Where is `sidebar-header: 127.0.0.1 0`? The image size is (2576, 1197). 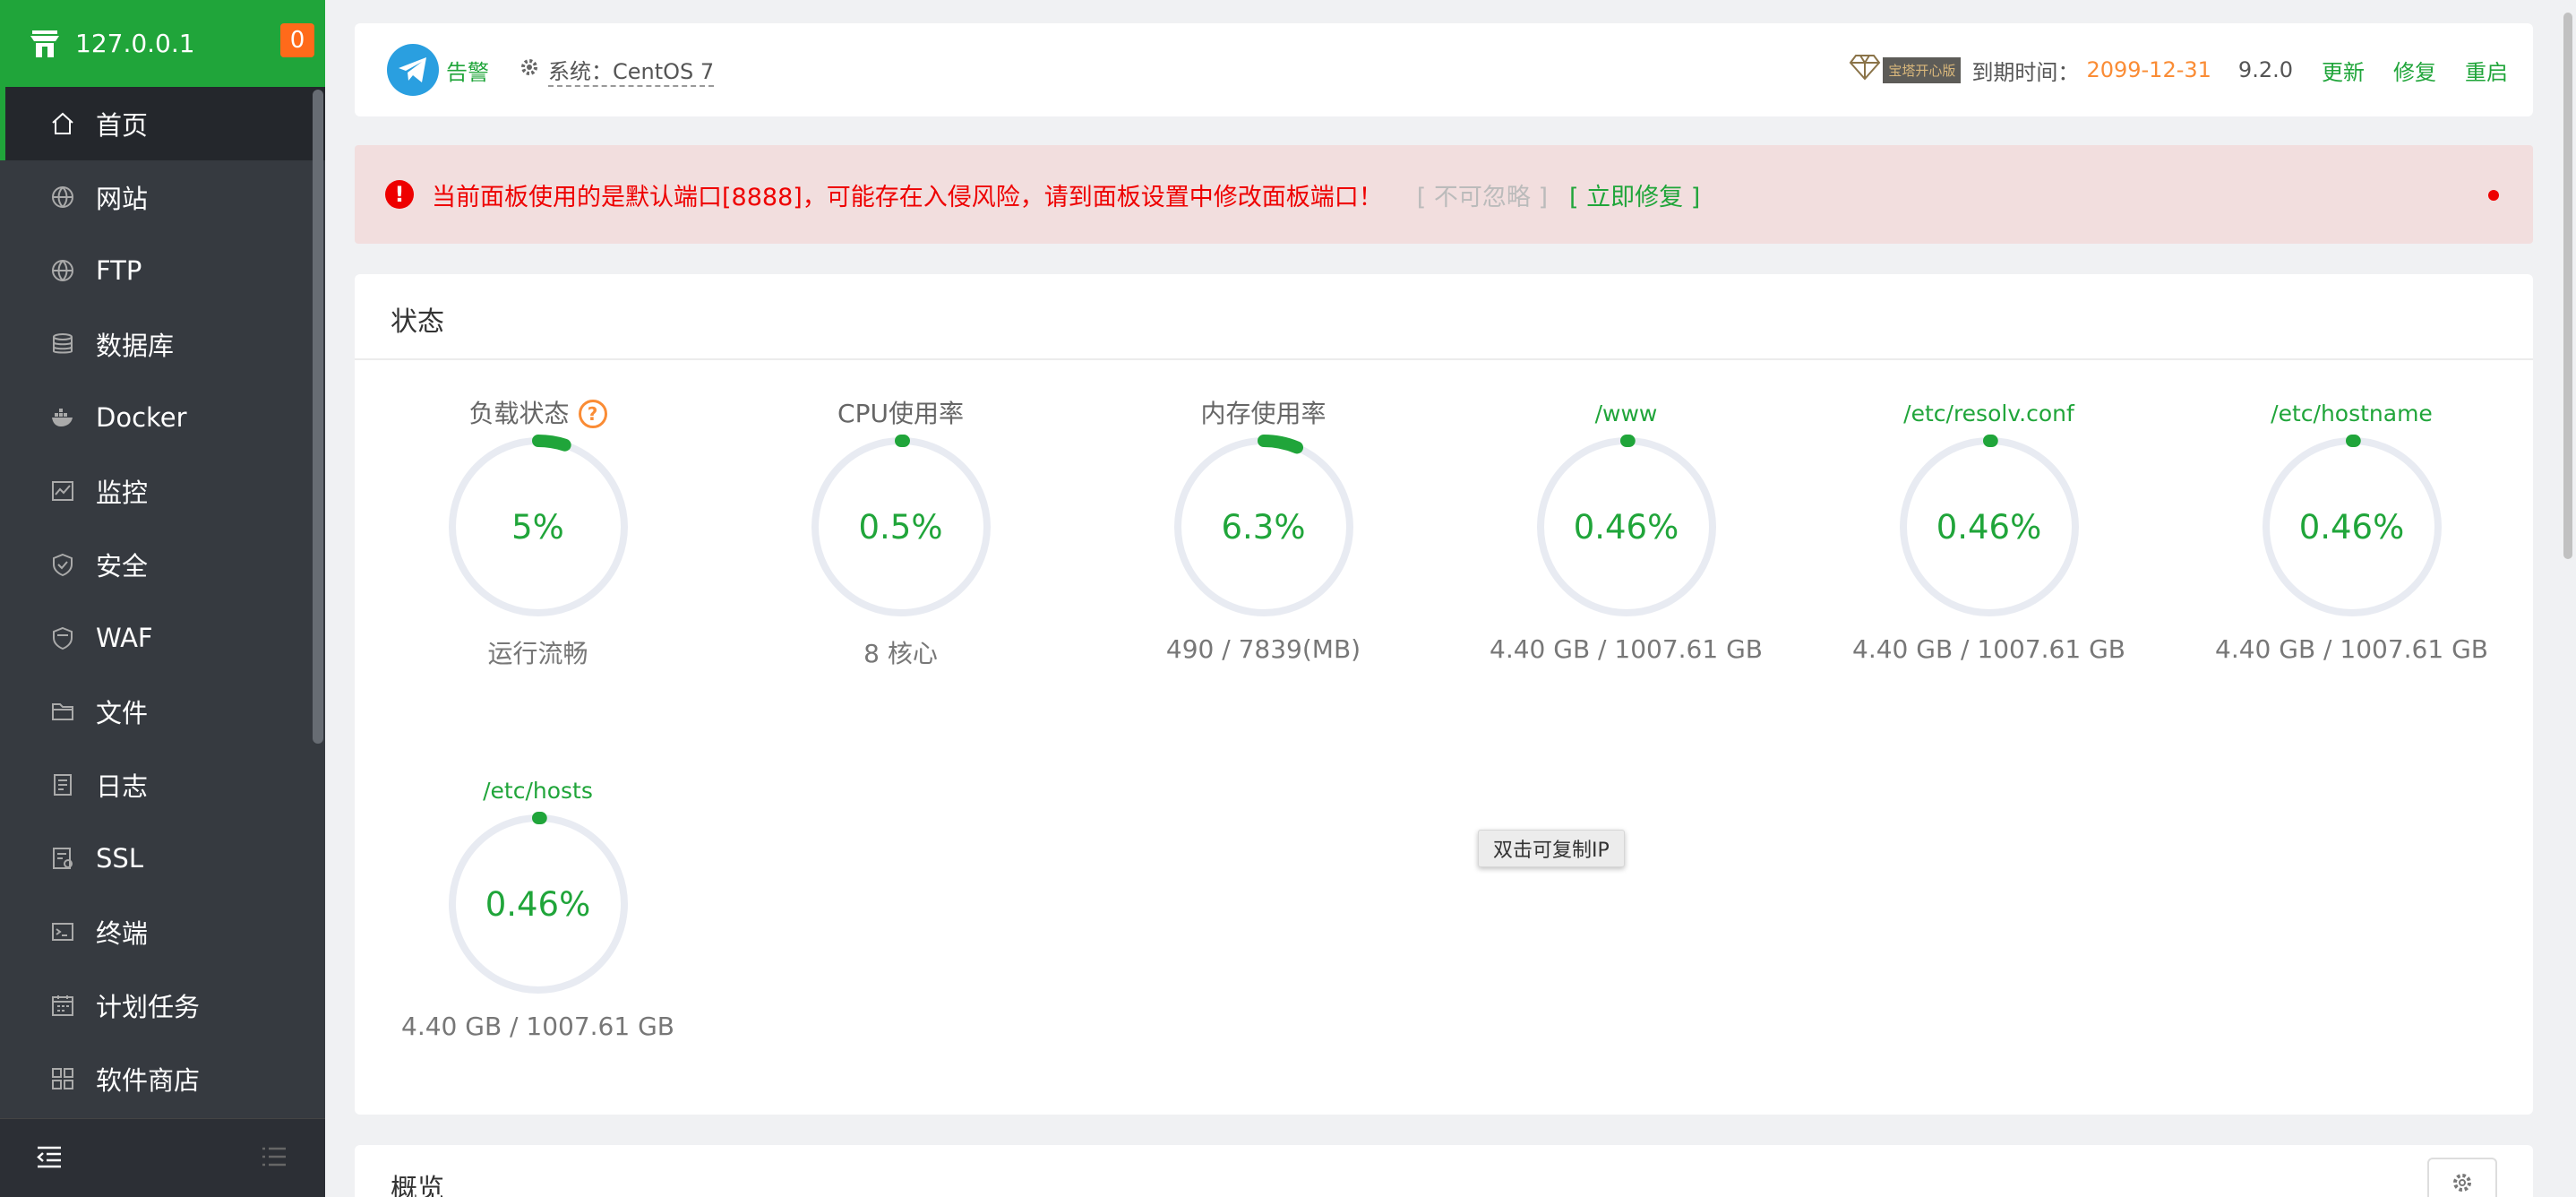
sidebar-header: 127.0.0.1 0 is located at coordinates (162, 43).